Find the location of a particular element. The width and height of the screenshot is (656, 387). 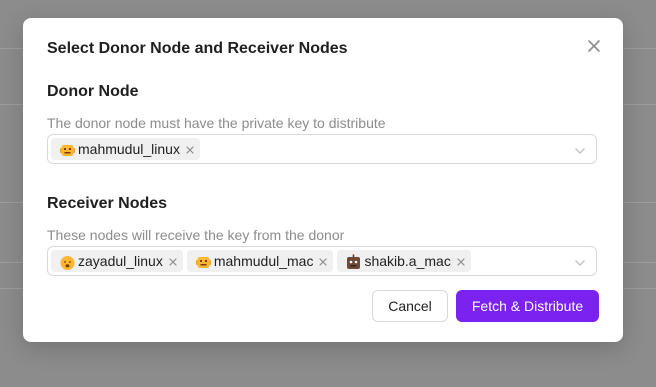

receiver-tag-label: mahmudul_mac is located at coordinates (263, 261).